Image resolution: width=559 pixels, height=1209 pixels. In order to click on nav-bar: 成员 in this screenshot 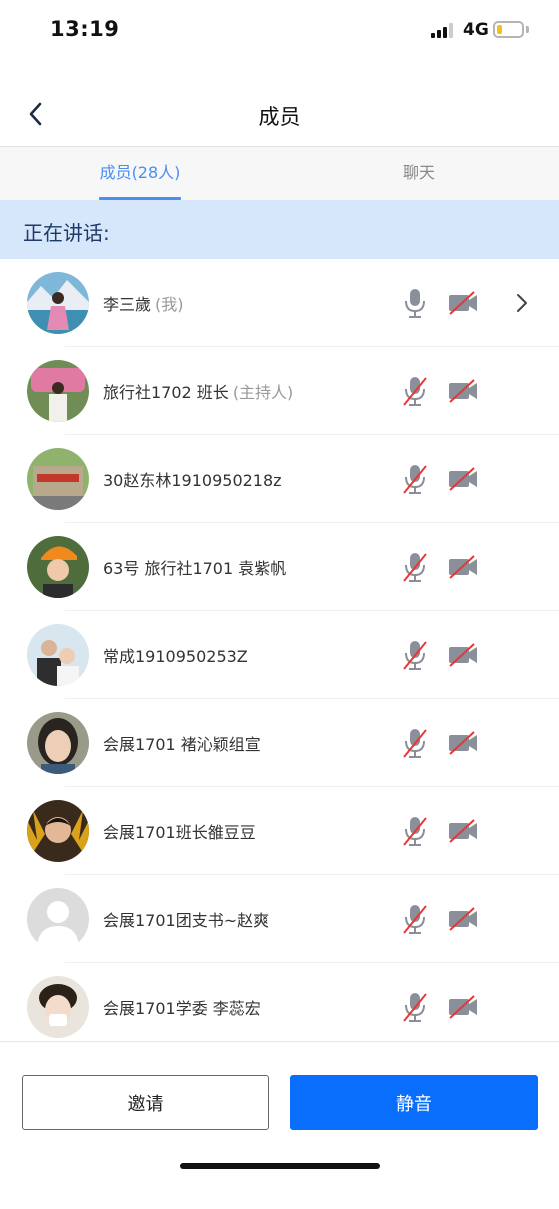, I will do `click(279, 116)`.